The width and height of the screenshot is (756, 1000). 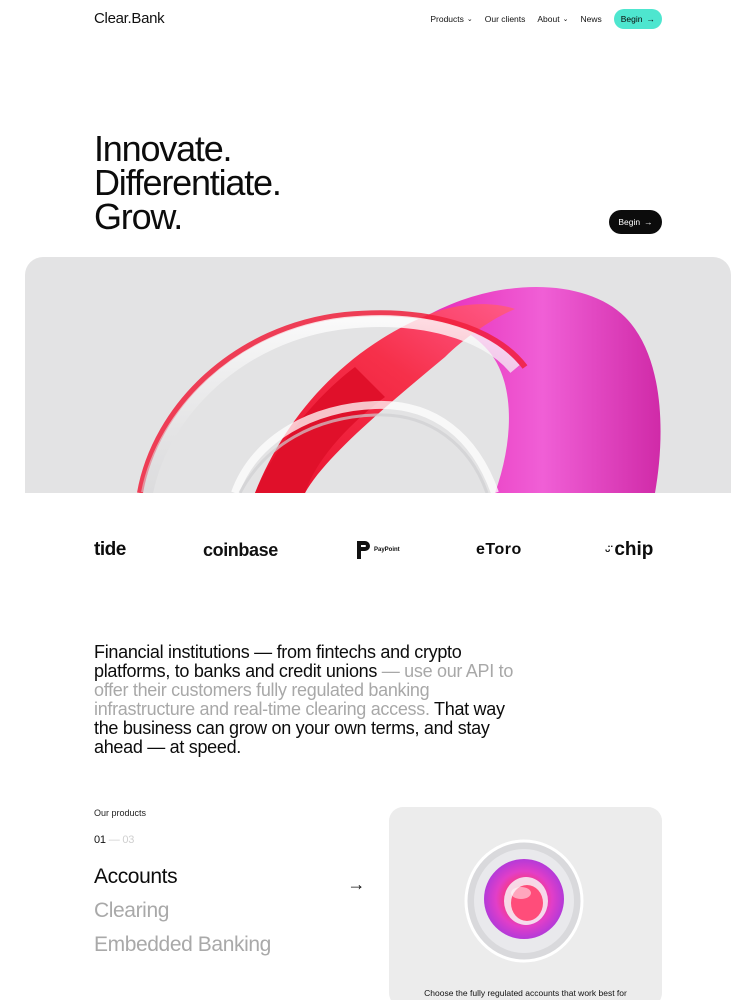 I want to click on nav-item-our-clients: Our clients, so click(x=505, y=19).